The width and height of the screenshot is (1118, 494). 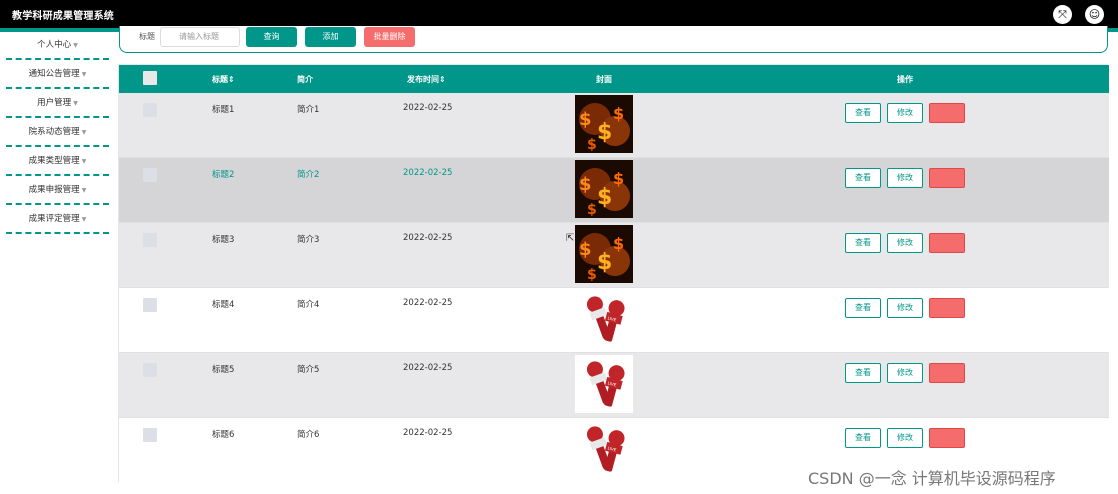 I want to click on table-row: 标题4 简介4 2022-02-25 LIVE 查看 修改 删除, so click(x=614, y=320).